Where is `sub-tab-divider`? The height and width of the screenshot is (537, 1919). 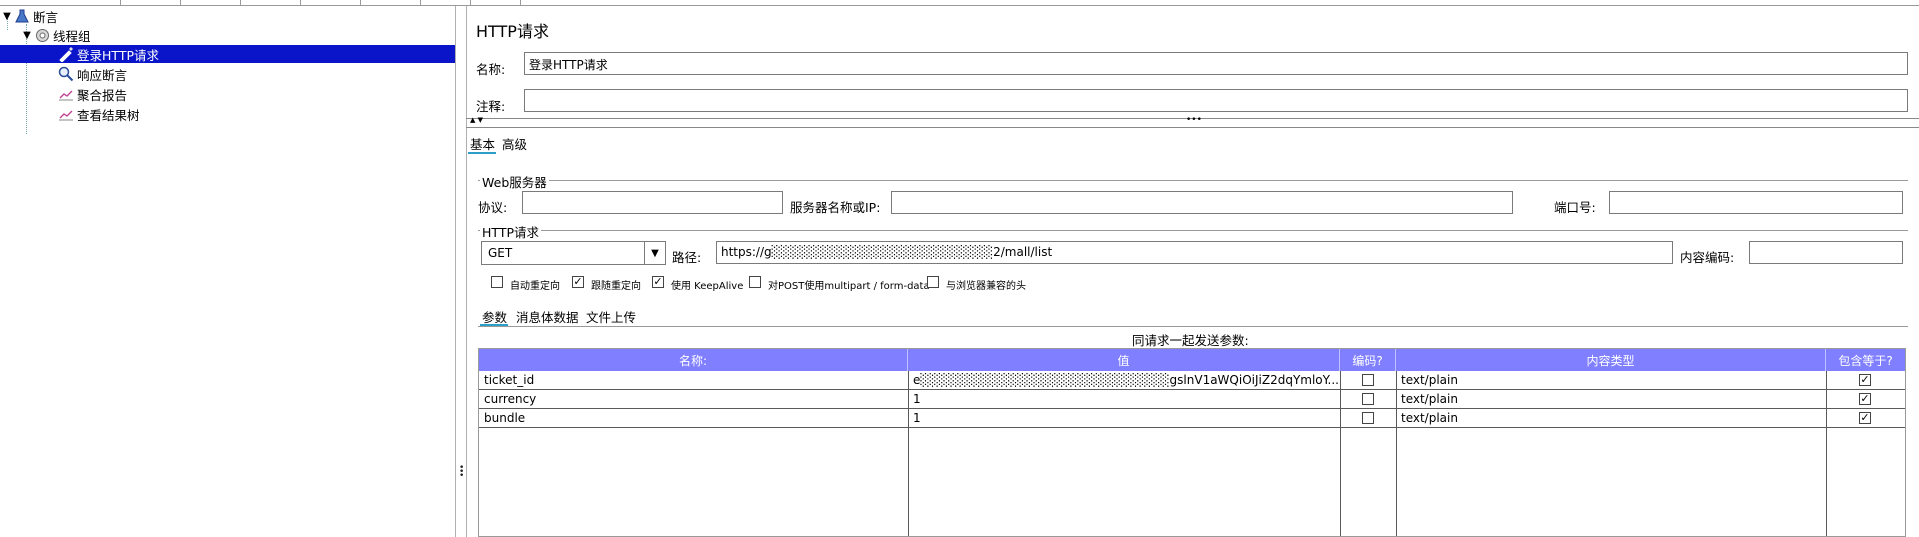 sub-tab-divider is located at coordinates (1193, 326).